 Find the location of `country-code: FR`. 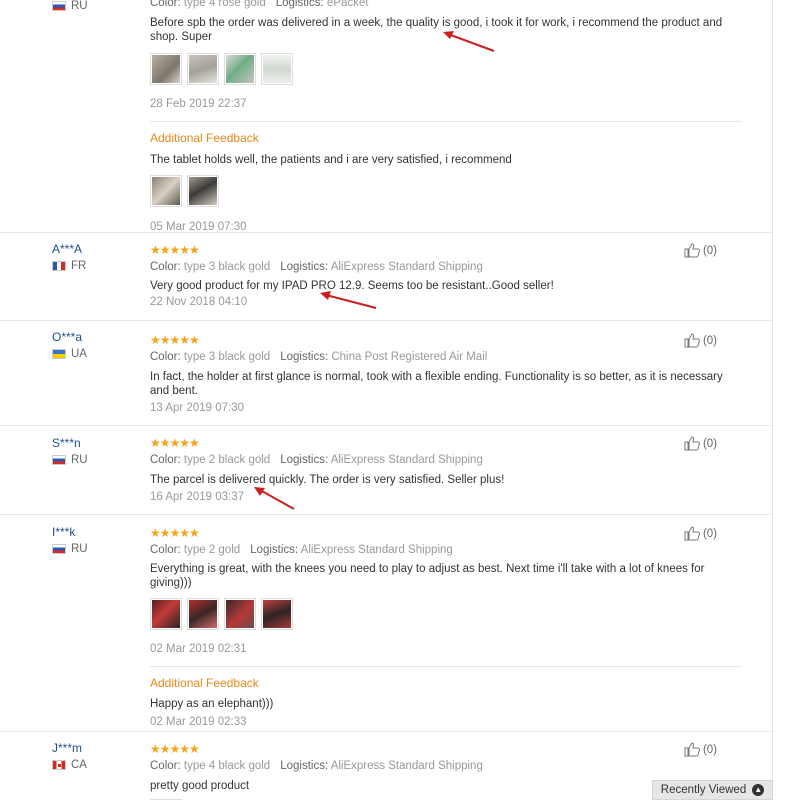

country-code: FR is located at coordinates (79, 266).